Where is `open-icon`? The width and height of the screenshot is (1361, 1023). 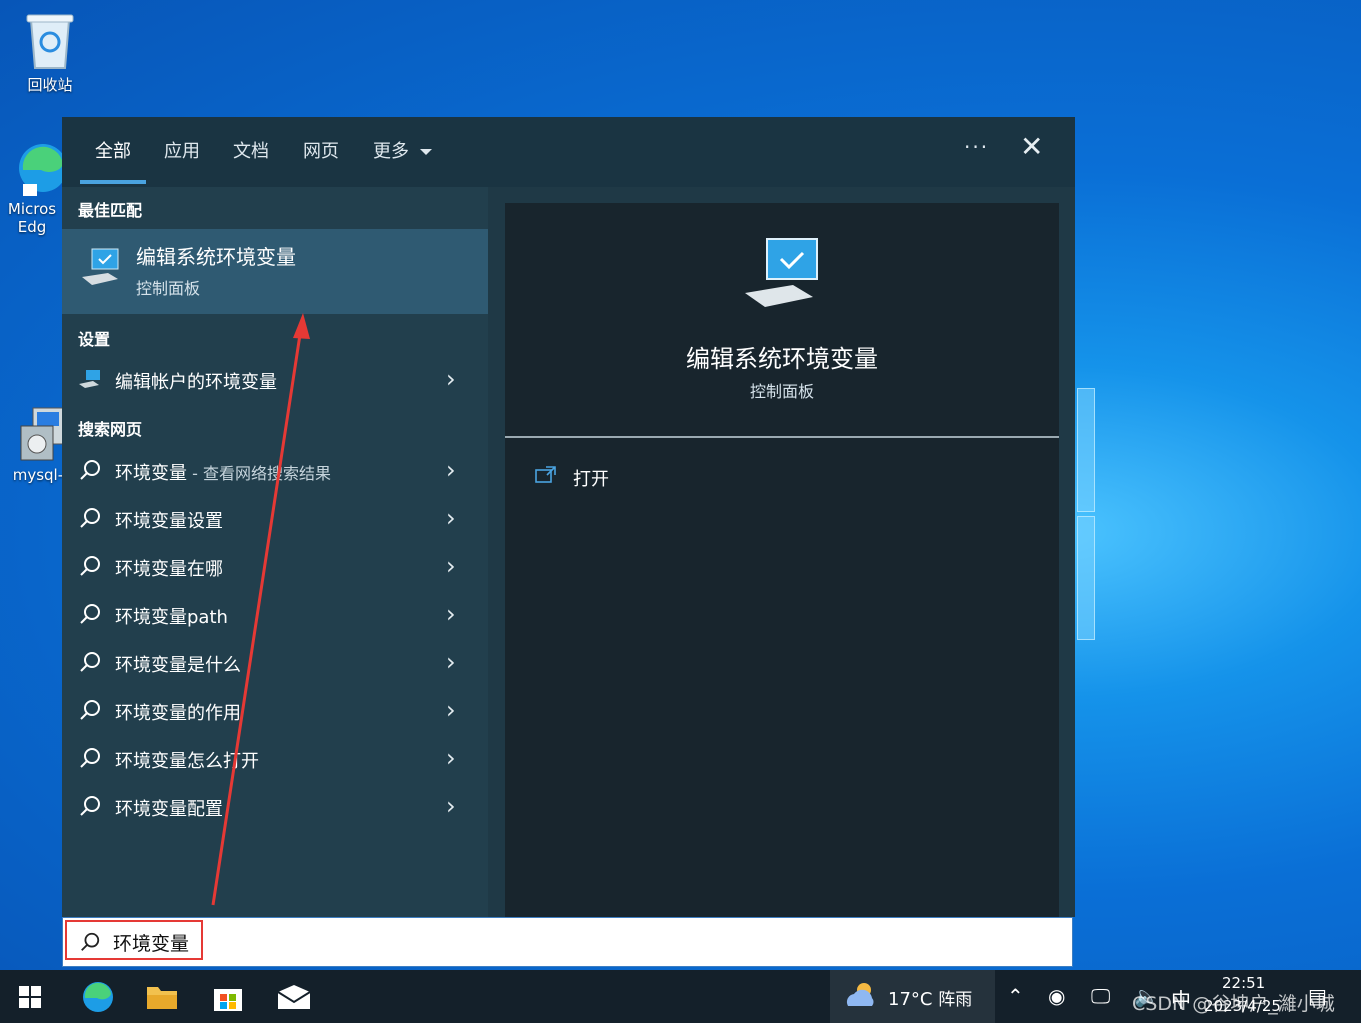
open-icon is located at coordinates (545, 474).